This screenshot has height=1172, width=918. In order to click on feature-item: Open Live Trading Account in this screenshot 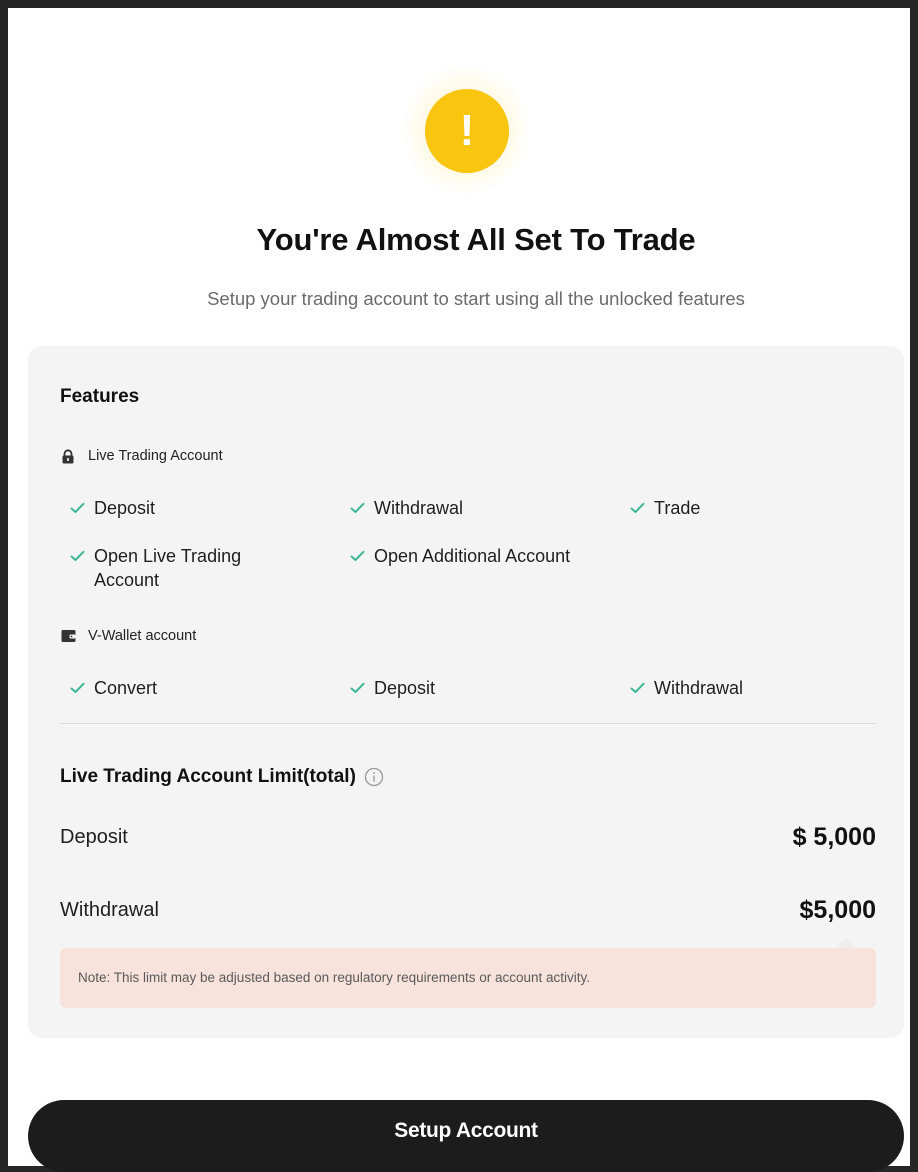, I will do `click(188, 568)`.